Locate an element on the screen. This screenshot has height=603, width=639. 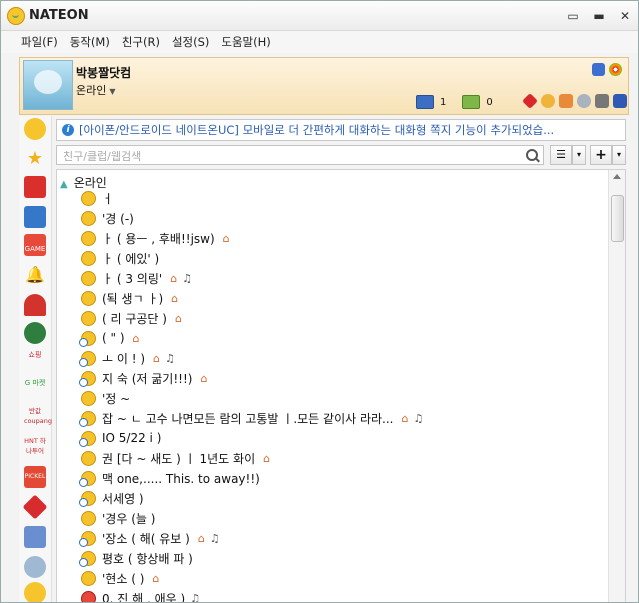
menu-settings: 설정(S) is located at coordinates (190, 42).